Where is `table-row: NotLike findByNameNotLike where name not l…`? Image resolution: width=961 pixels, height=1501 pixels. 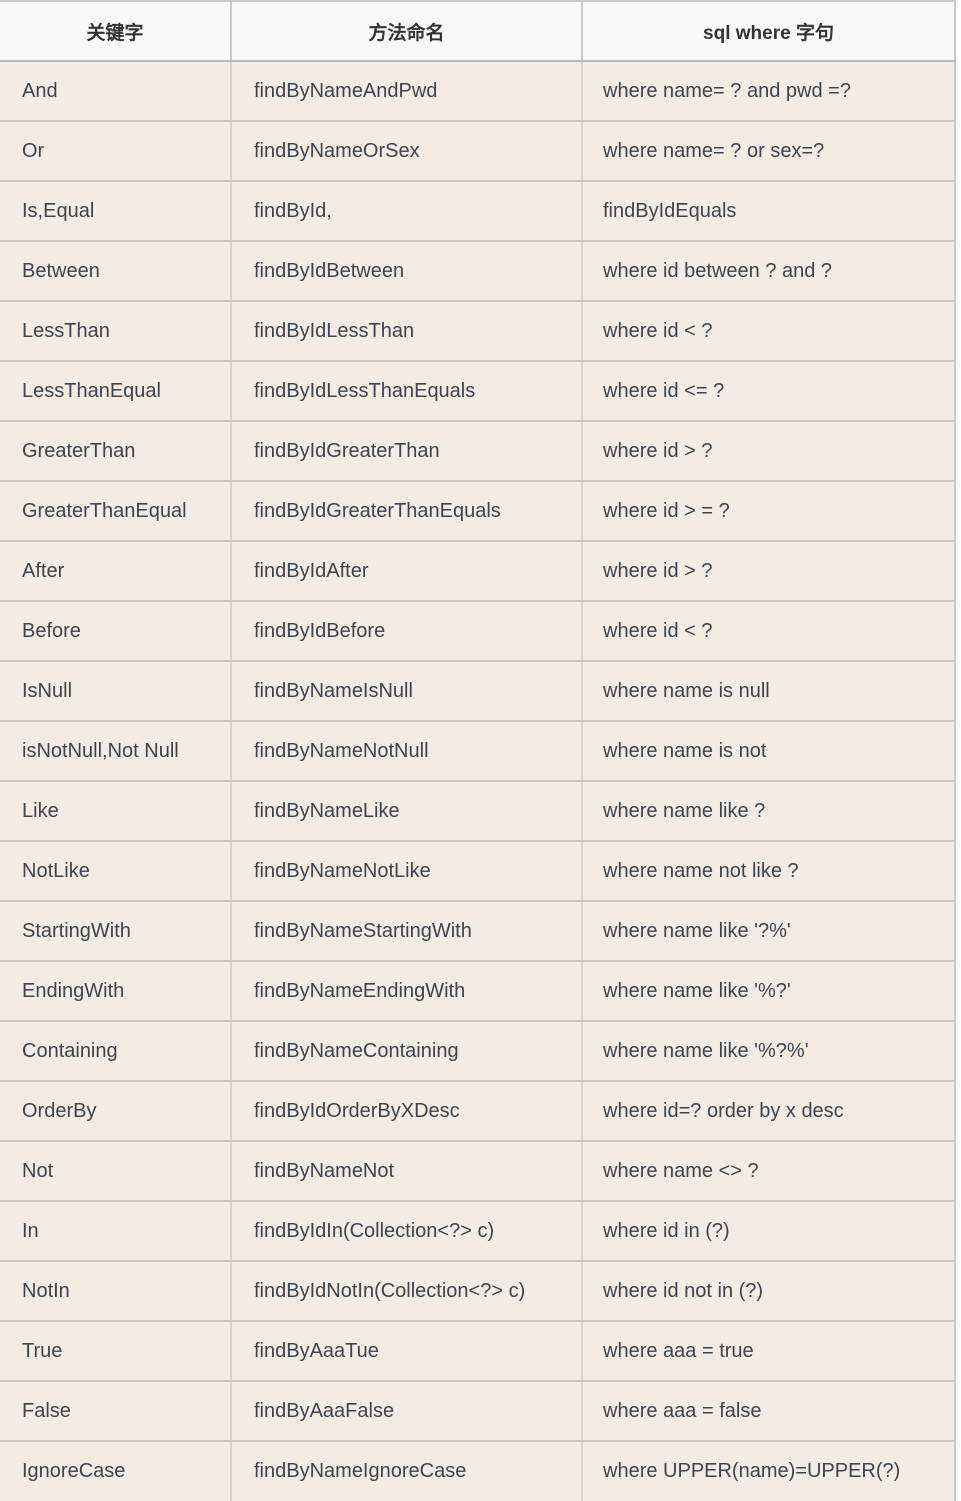 table-row: NotLike findByNameNotLike where name not l… is located at coordinates (477, 871).